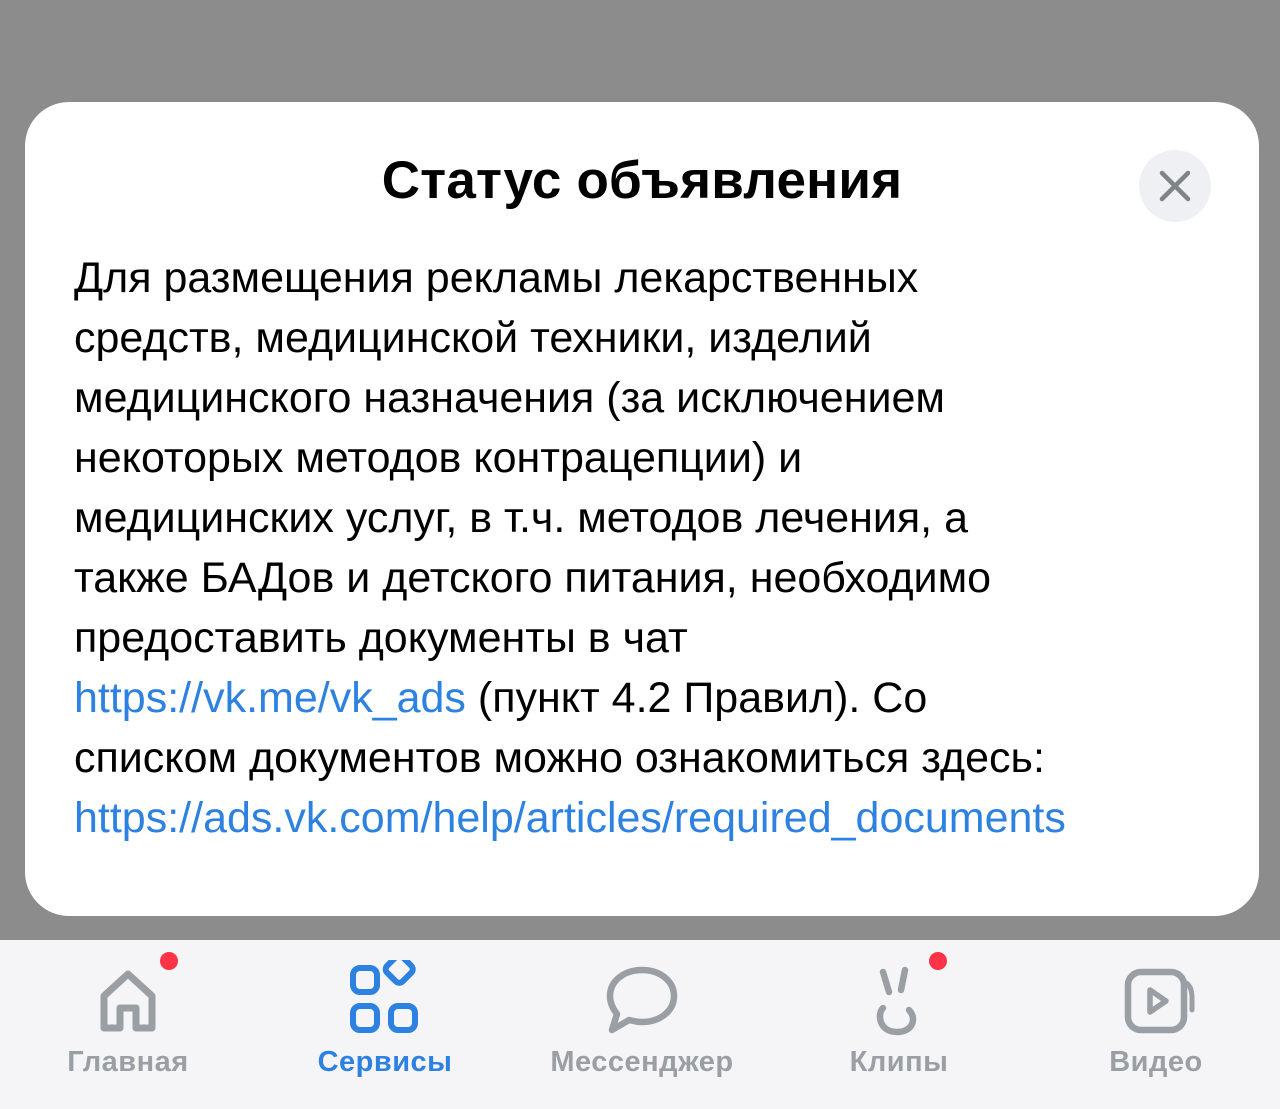 This screenshot has width=1280, height=1109. What do you see at coordinates (896, 1001) in the screenshot?
I see `clips-icon` at bounding box center [896, 1001].